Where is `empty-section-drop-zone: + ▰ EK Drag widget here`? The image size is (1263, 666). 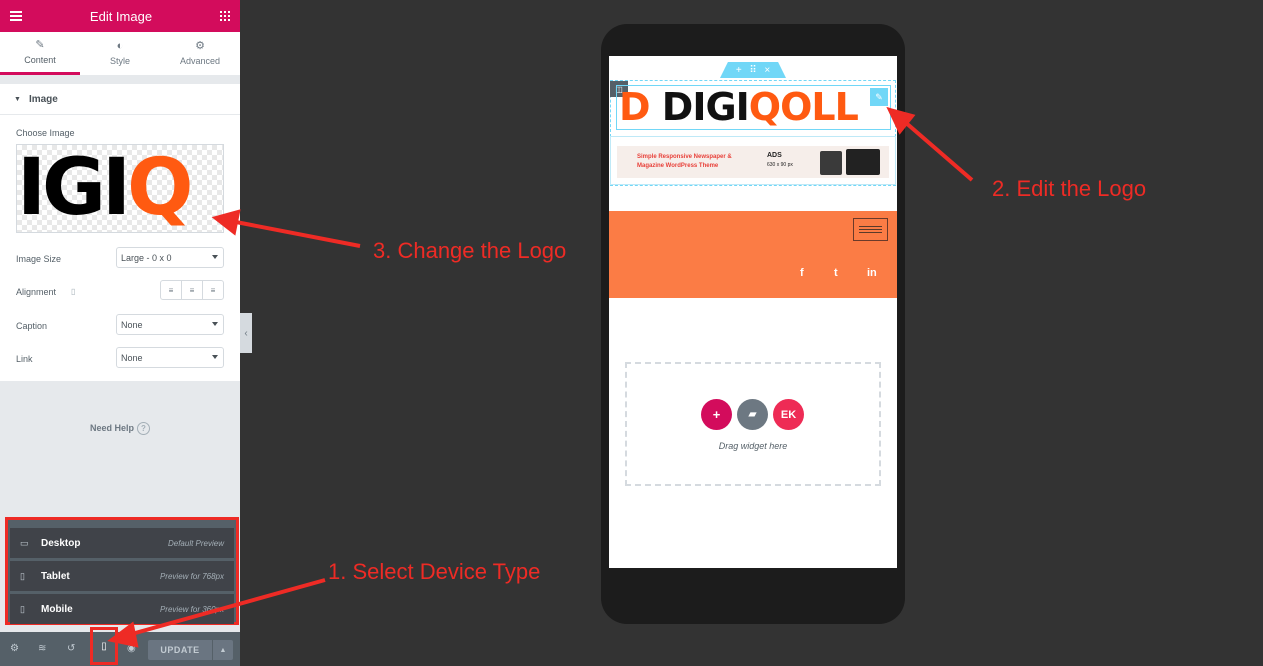 empty-section-drop-zone: + ▰ EK Drag widget here is located at coordinates (753, 424).